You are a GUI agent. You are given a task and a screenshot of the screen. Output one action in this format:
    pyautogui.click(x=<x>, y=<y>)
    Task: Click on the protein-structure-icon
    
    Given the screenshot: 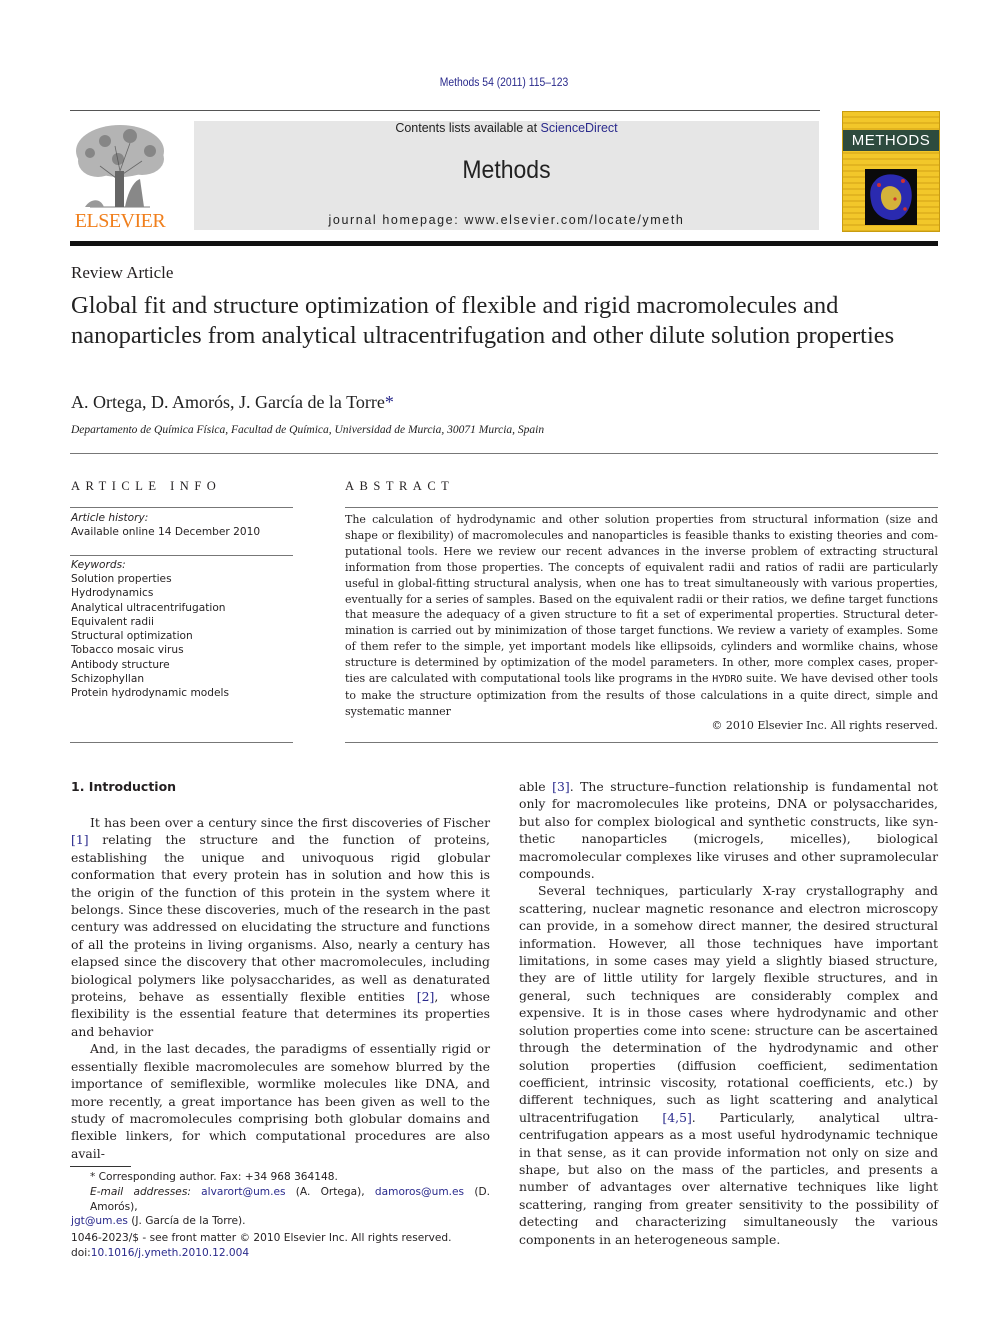 What is the action you would take?
    pyautogui.click(x=891, y=197)
    